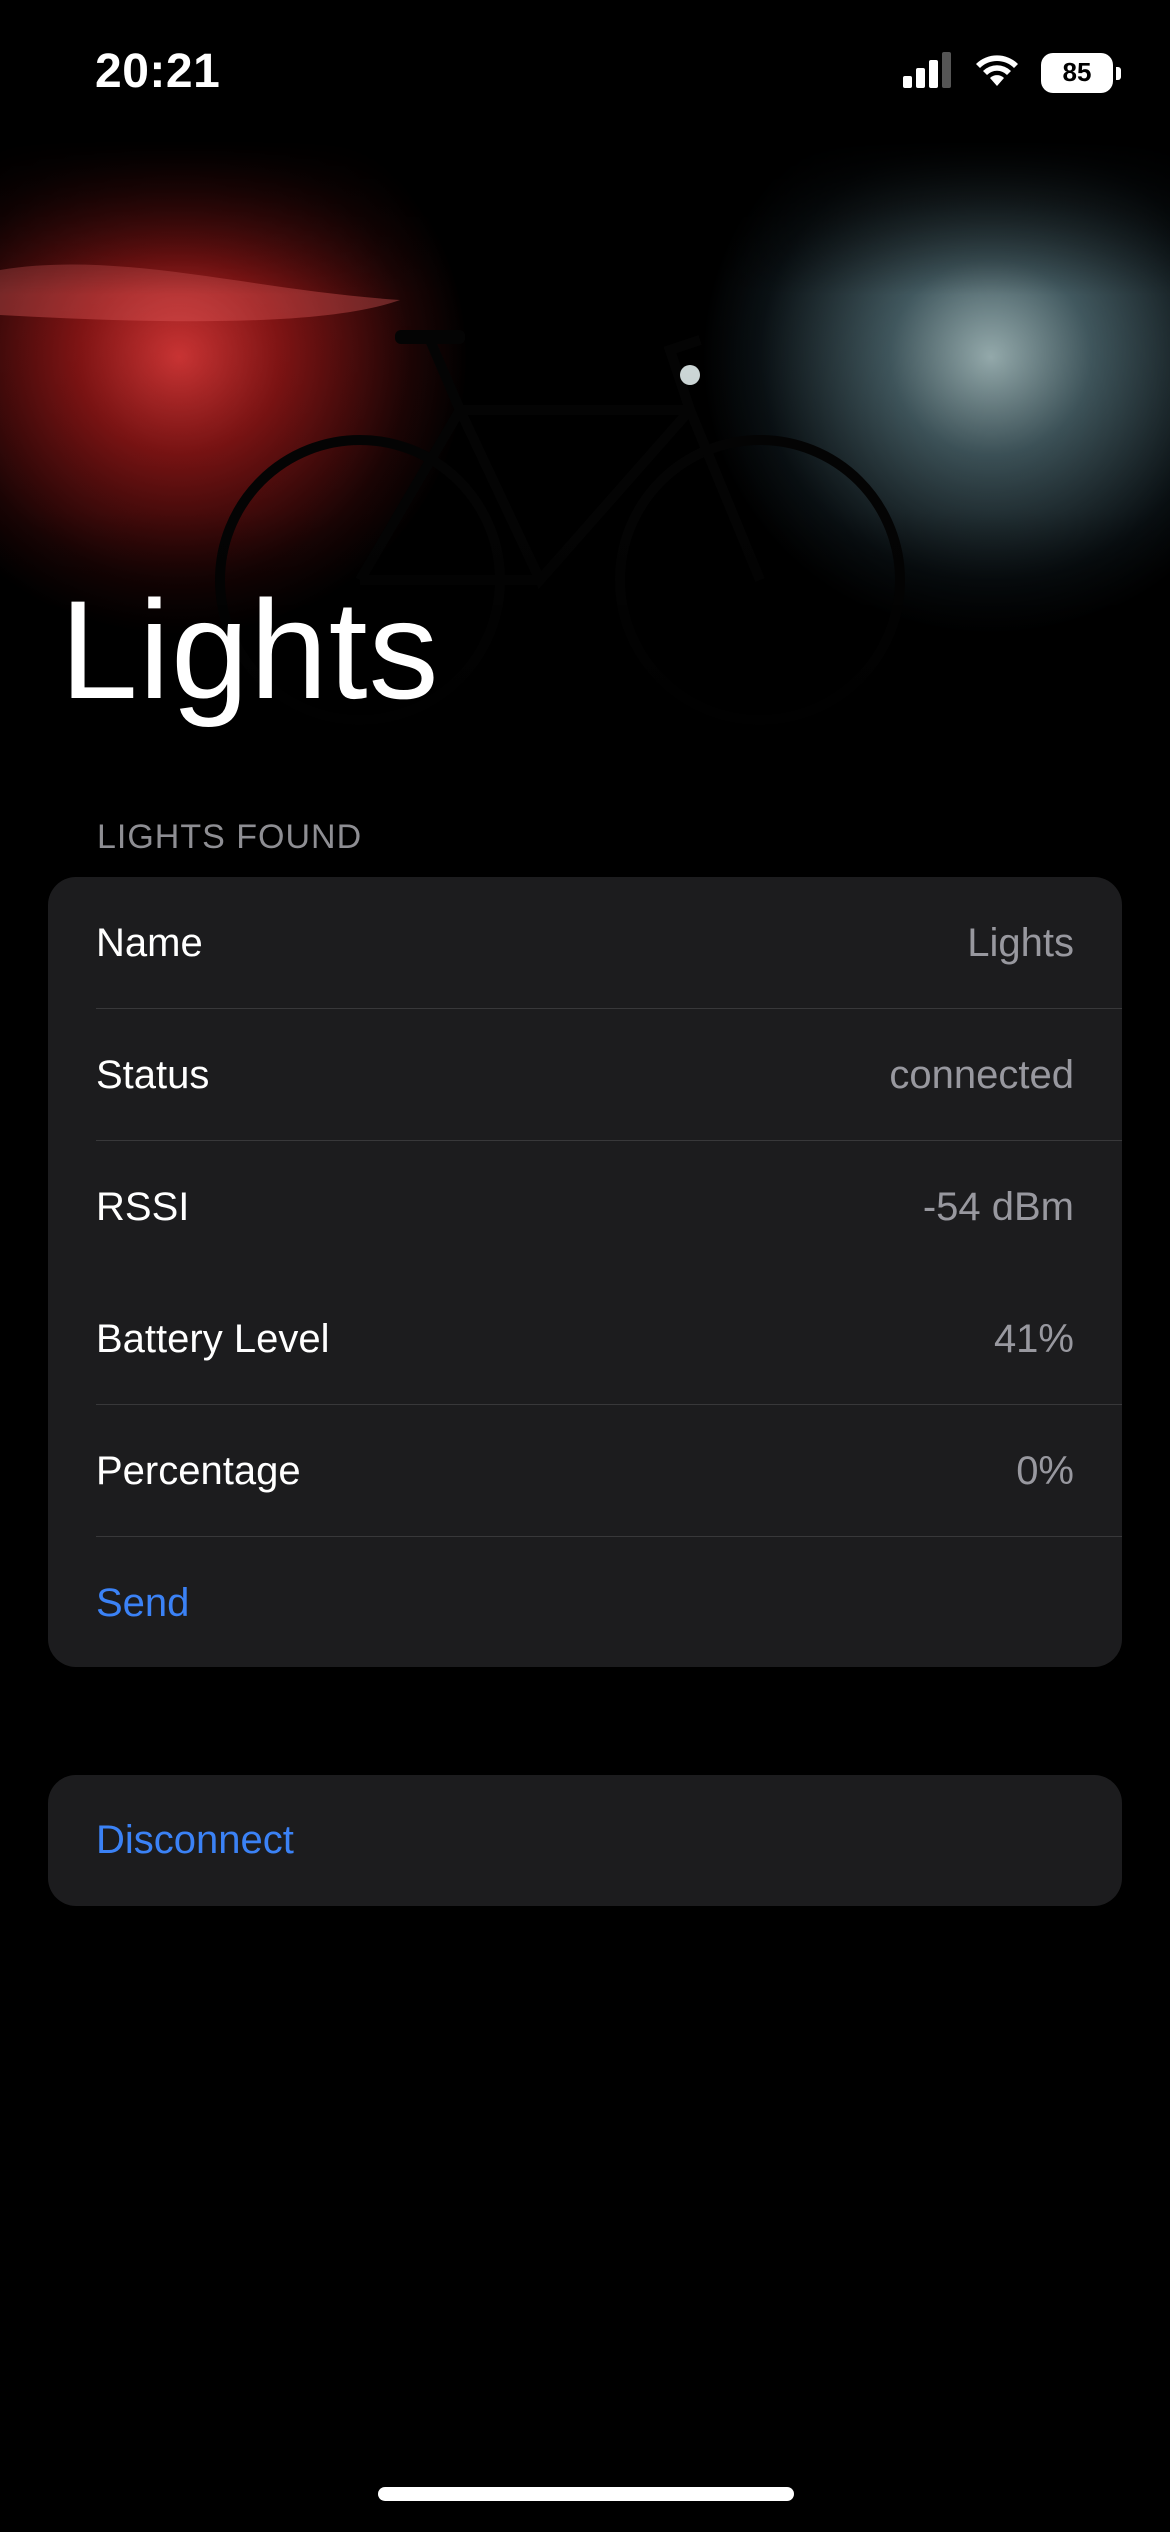  Describe the element at coordinates (998, 1206) in the screenshot. I see `row-value: -54 dBm` at that location.